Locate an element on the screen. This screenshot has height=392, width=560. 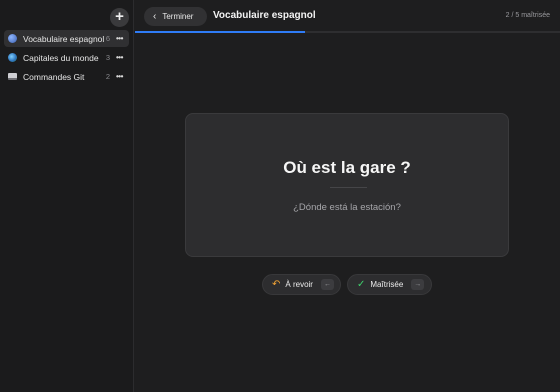
mastered-label: Maîtrisée is located at coordinates (387, 284).